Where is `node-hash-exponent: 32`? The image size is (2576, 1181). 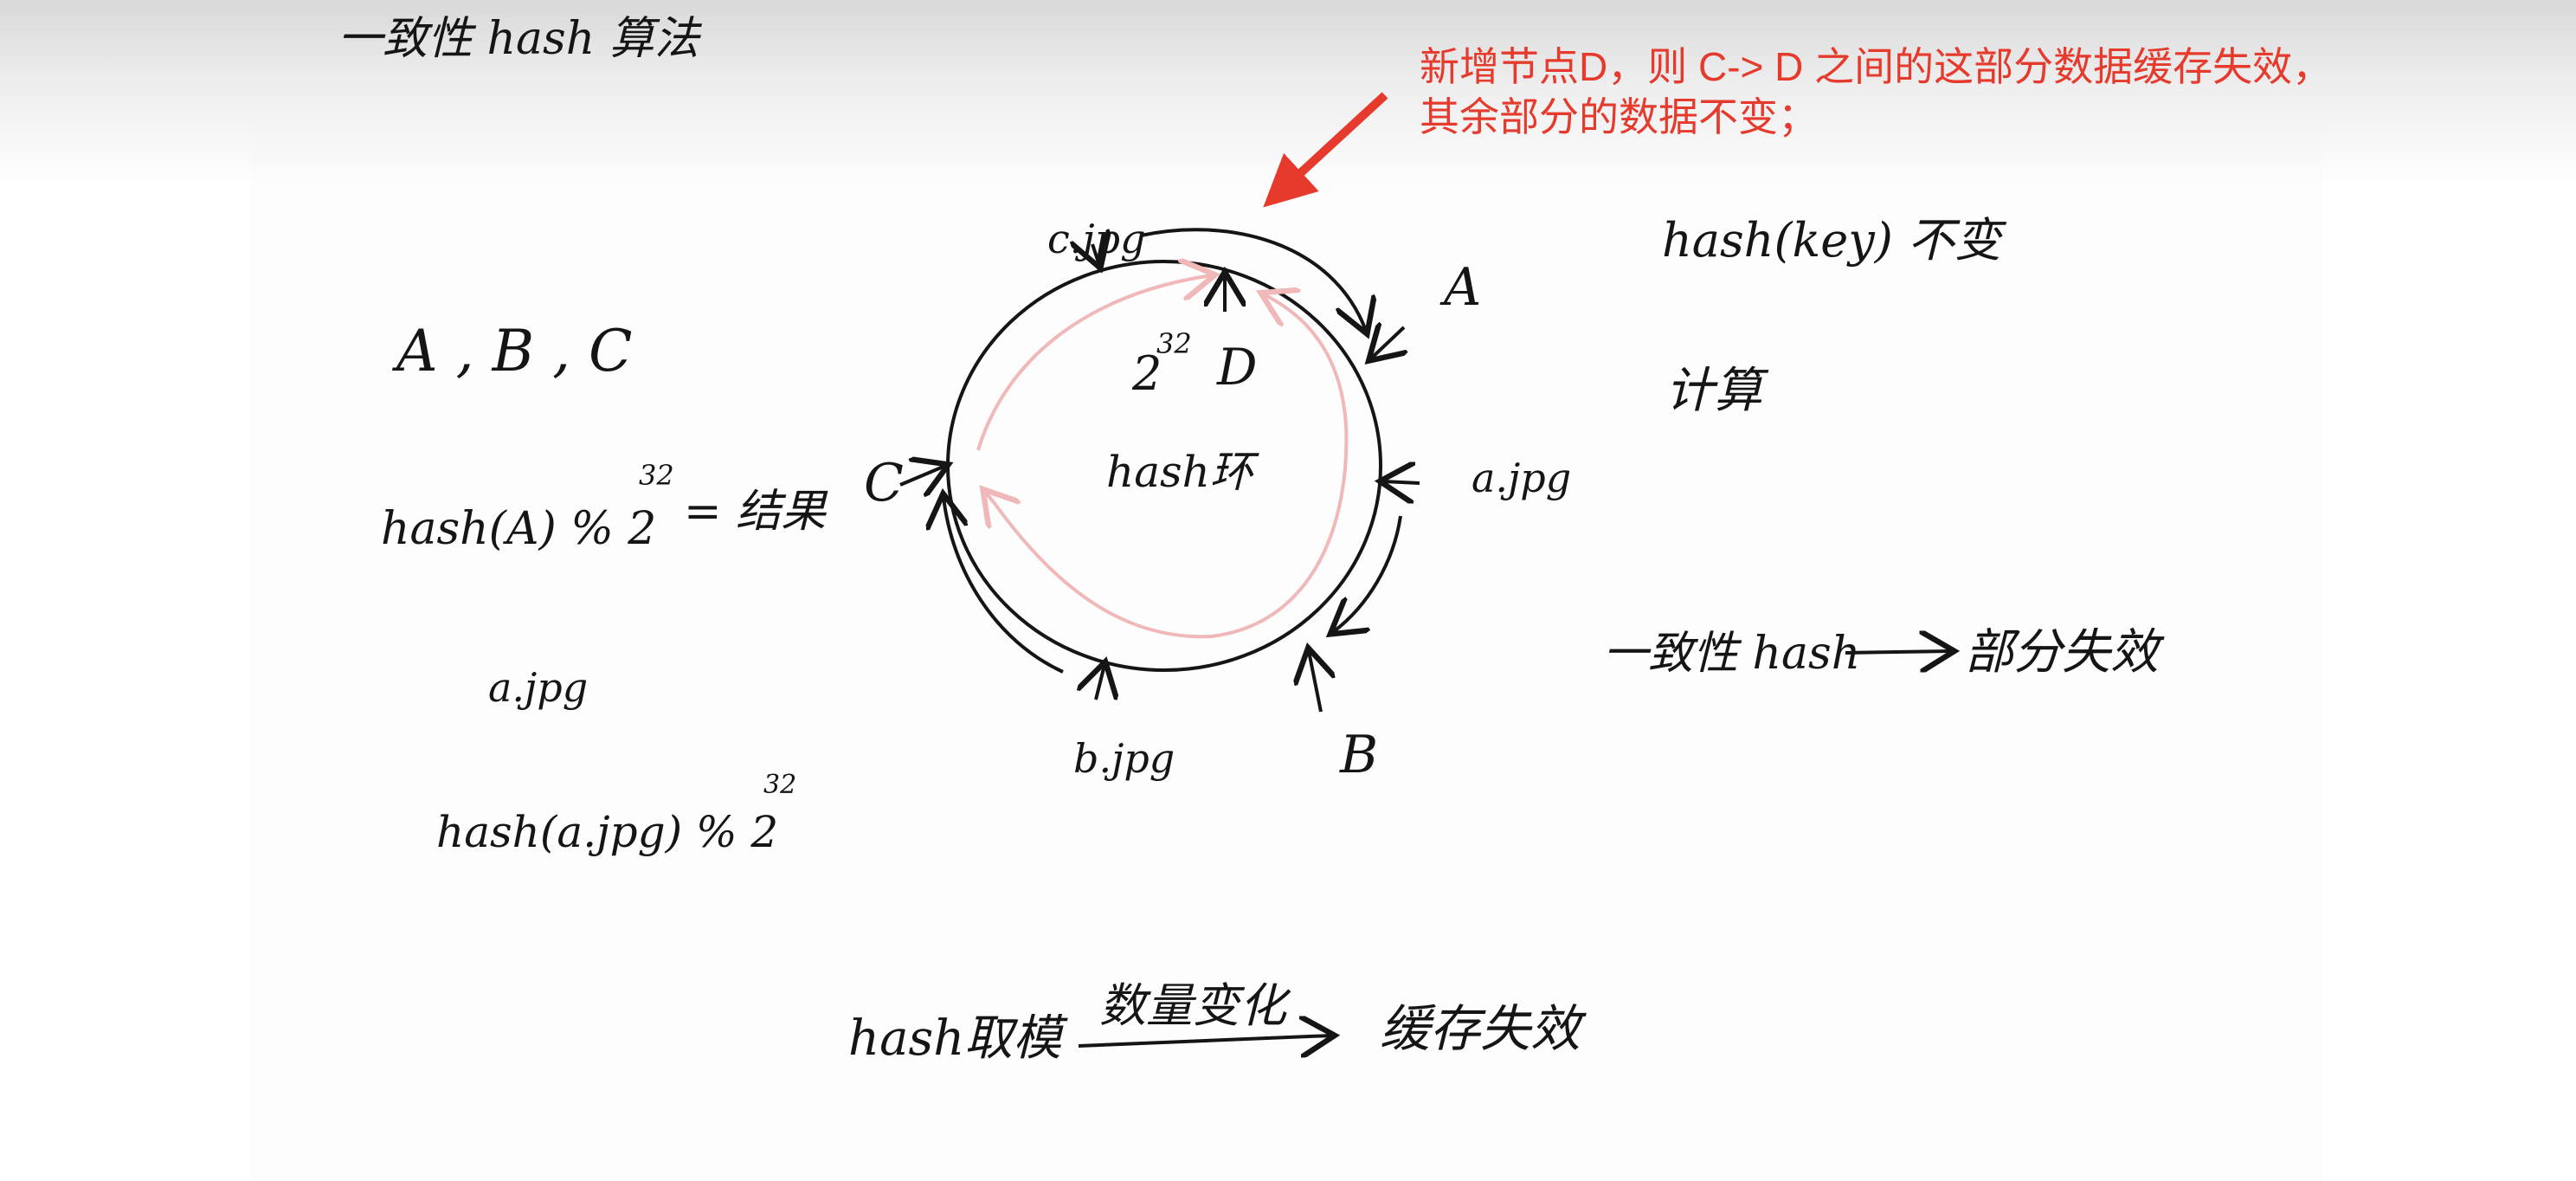
node-hash-exponent: 32 is located at coordinates (656, 475).